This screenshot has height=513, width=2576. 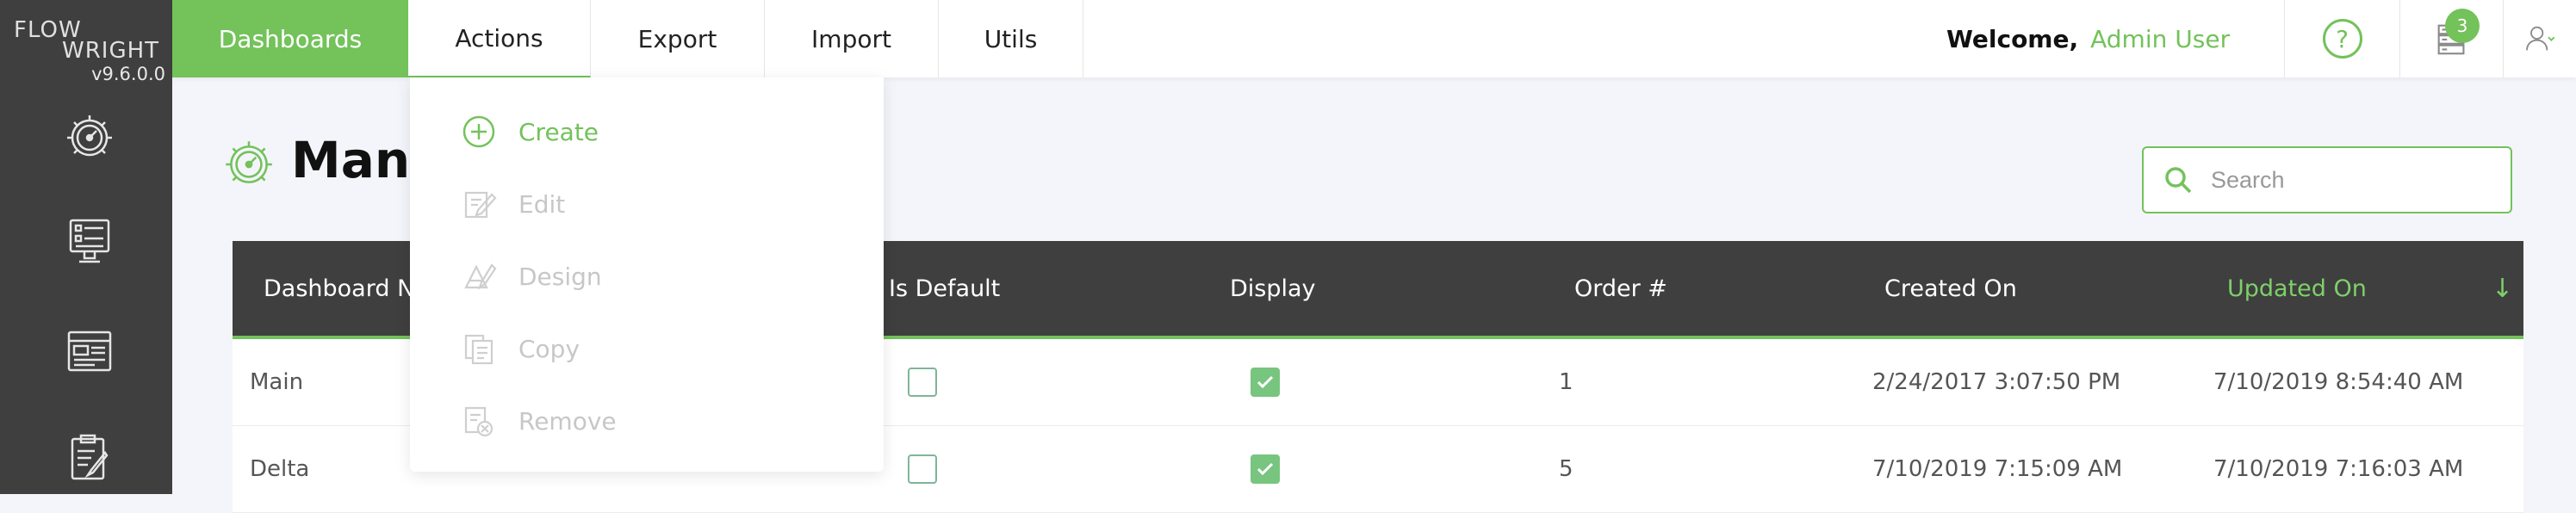 What do you see at coordinates (128, 74) in the screenshot?
I see `app-version: v9.6.0.0` at bounding box center [128, 74].